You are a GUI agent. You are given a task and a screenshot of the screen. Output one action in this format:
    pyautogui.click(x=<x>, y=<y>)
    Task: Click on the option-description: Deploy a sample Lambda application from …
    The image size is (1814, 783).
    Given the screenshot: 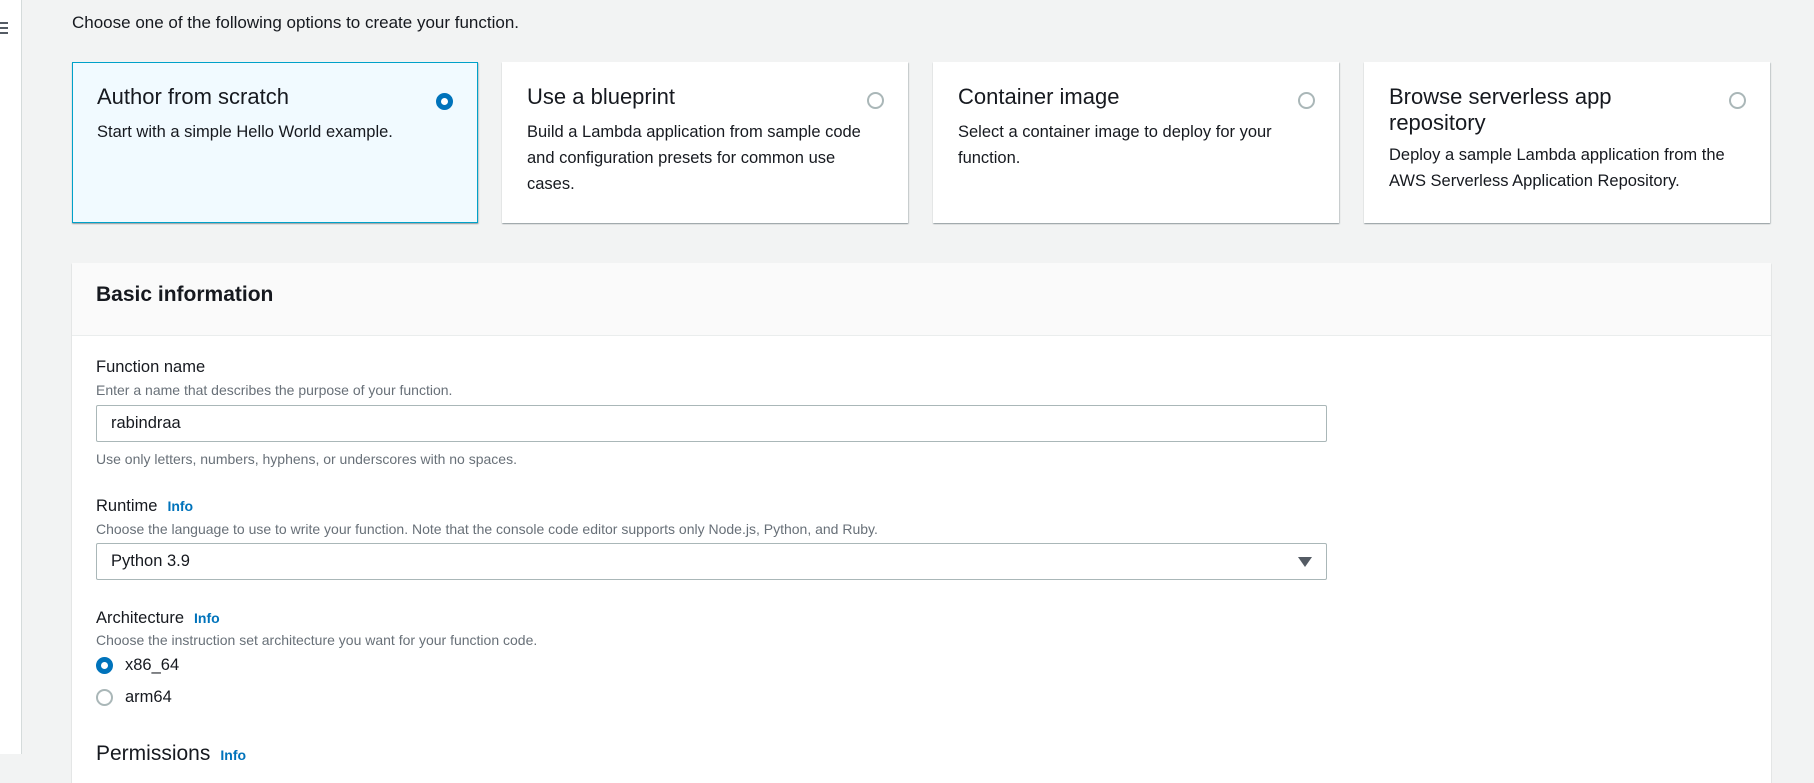 What is the action you would take?
    pyautogui.click(x=1557, y=168)
    